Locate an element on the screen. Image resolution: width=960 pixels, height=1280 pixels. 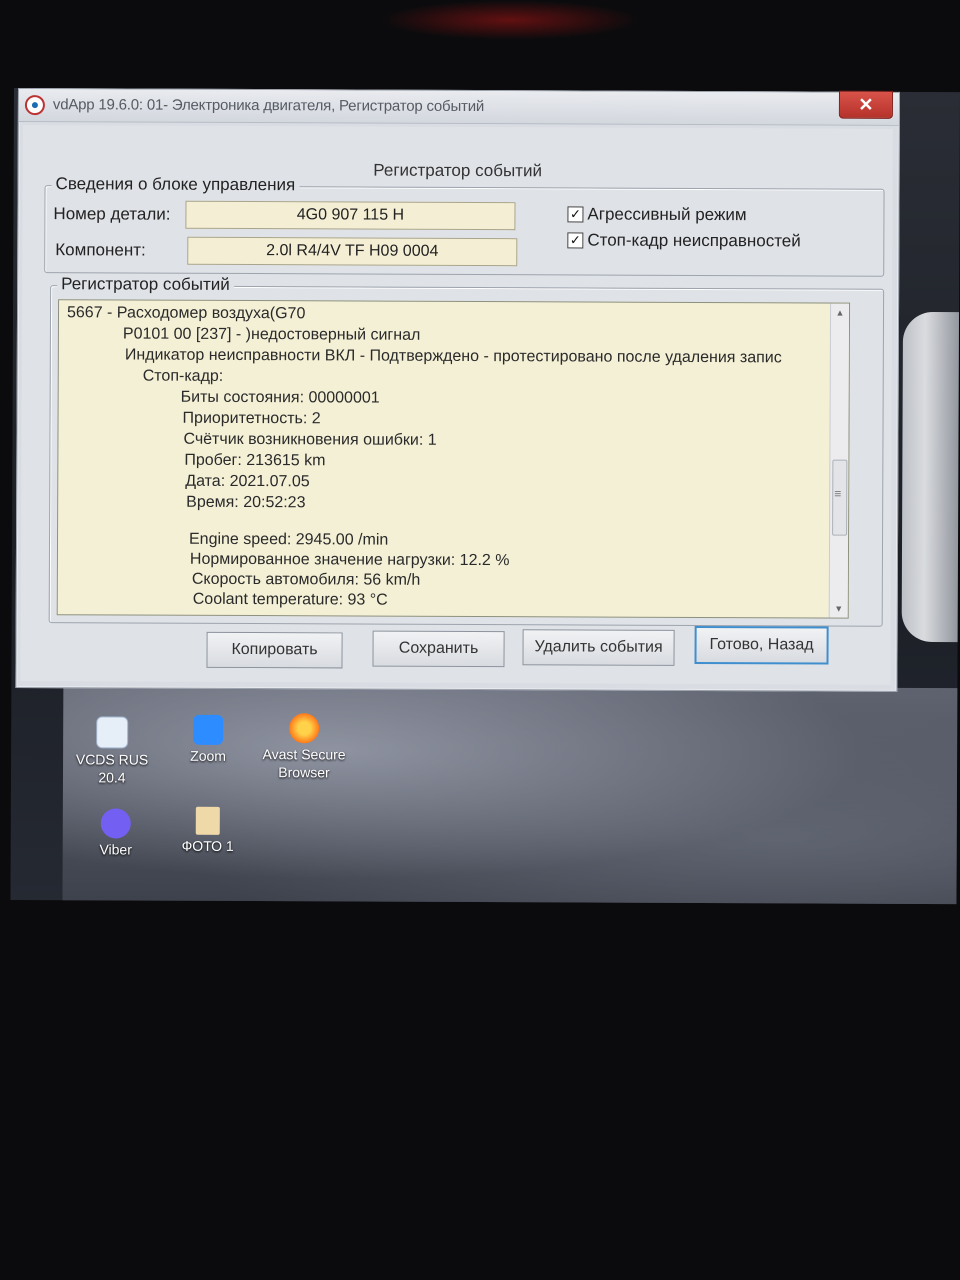
log-line: 5667 - Расходомер воздуха(G70 is located at coordinates (186, 313).